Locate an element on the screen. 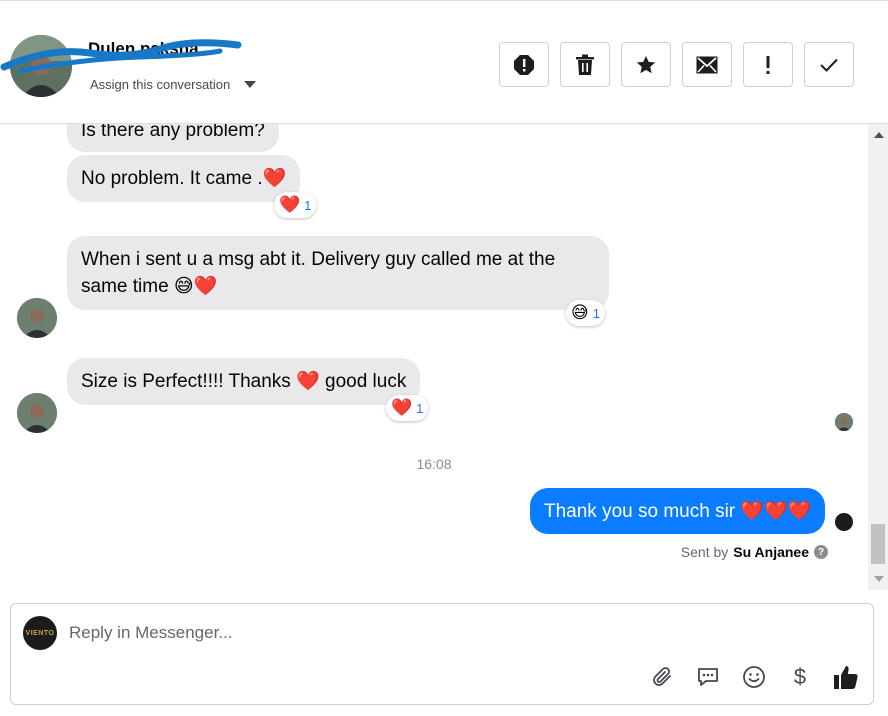  grin-sweat-reaction-icon: 😅 is located at coordinates (580, 312).